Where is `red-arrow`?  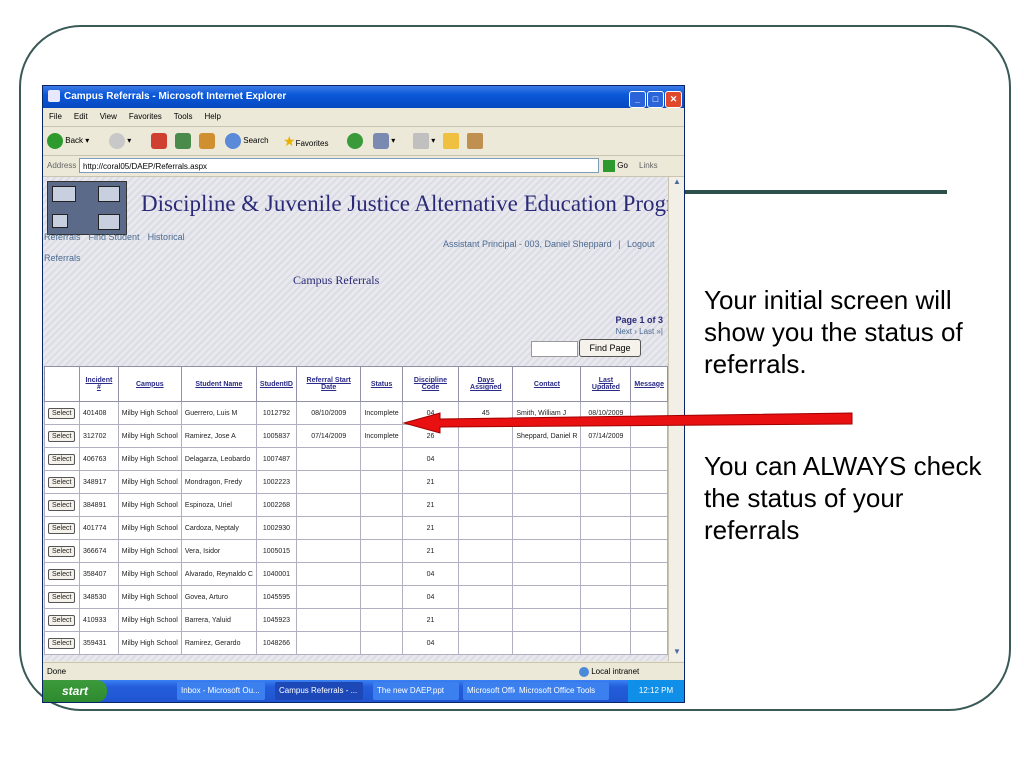
red-arrow is located at coordinates (627, 423).